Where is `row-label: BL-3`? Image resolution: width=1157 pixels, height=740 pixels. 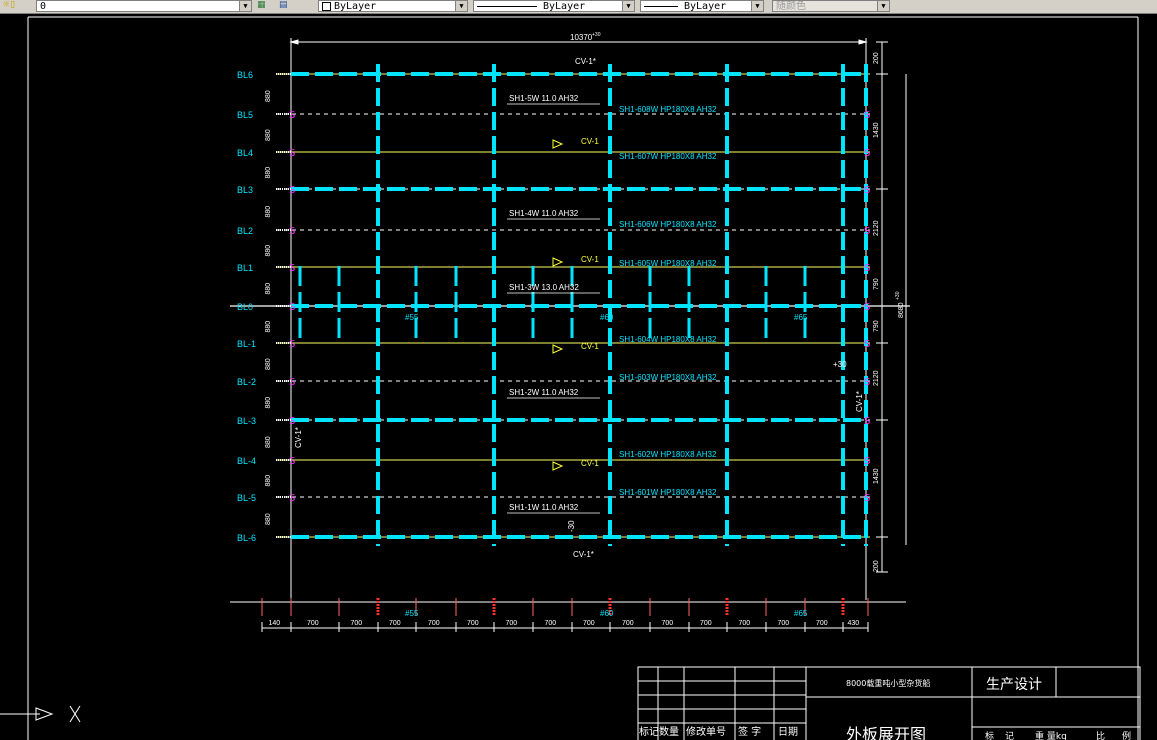 row-label: BL-3 is located at coordinates (246, 421).